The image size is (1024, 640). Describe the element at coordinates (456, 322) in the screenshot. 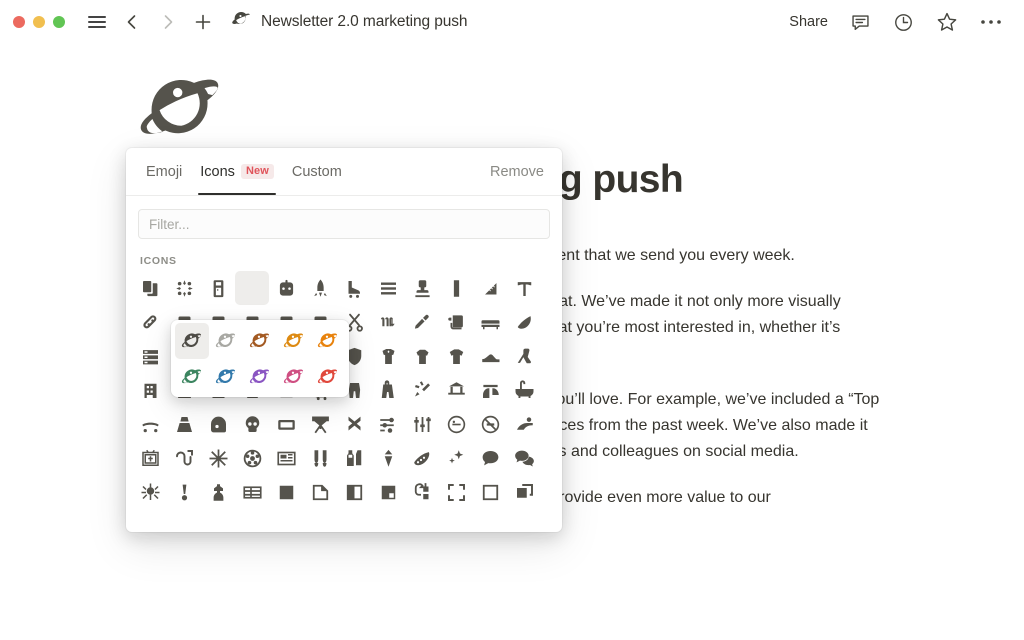

I see `scroll-icon` at that location.